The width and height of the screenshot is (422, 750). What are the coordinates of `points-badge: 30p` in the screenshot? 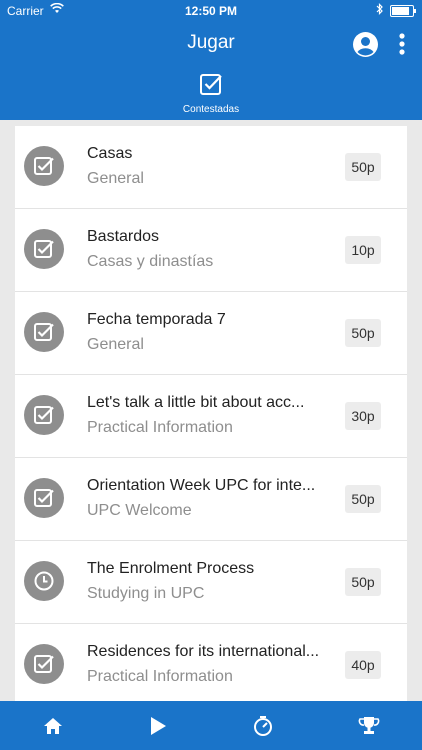 It's located at (363, 416).